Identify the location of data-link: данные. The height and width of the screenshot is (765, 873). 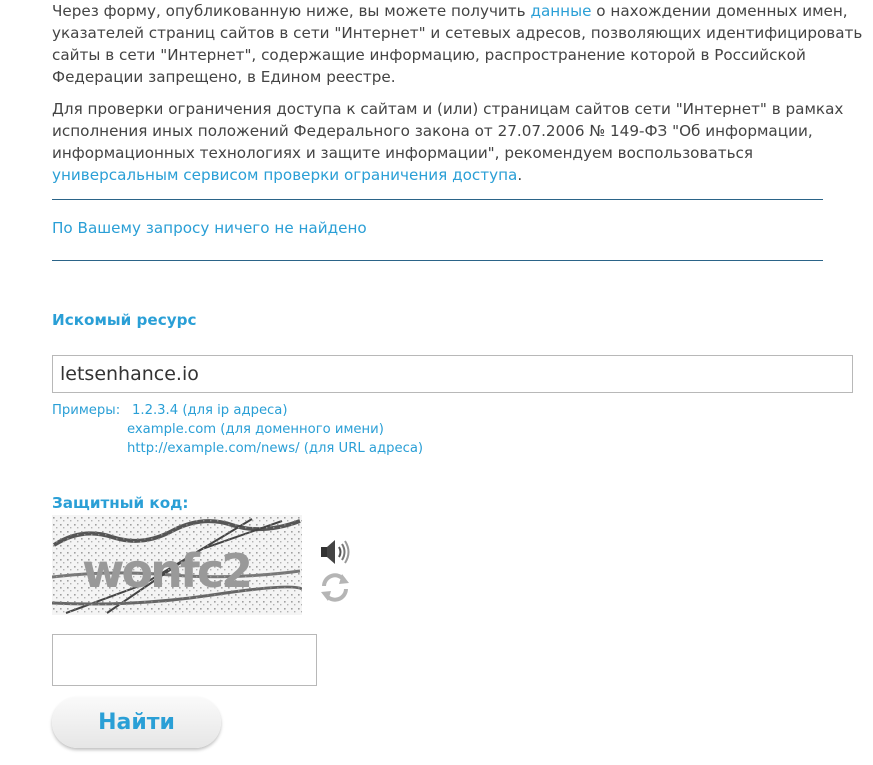
(560, 11).